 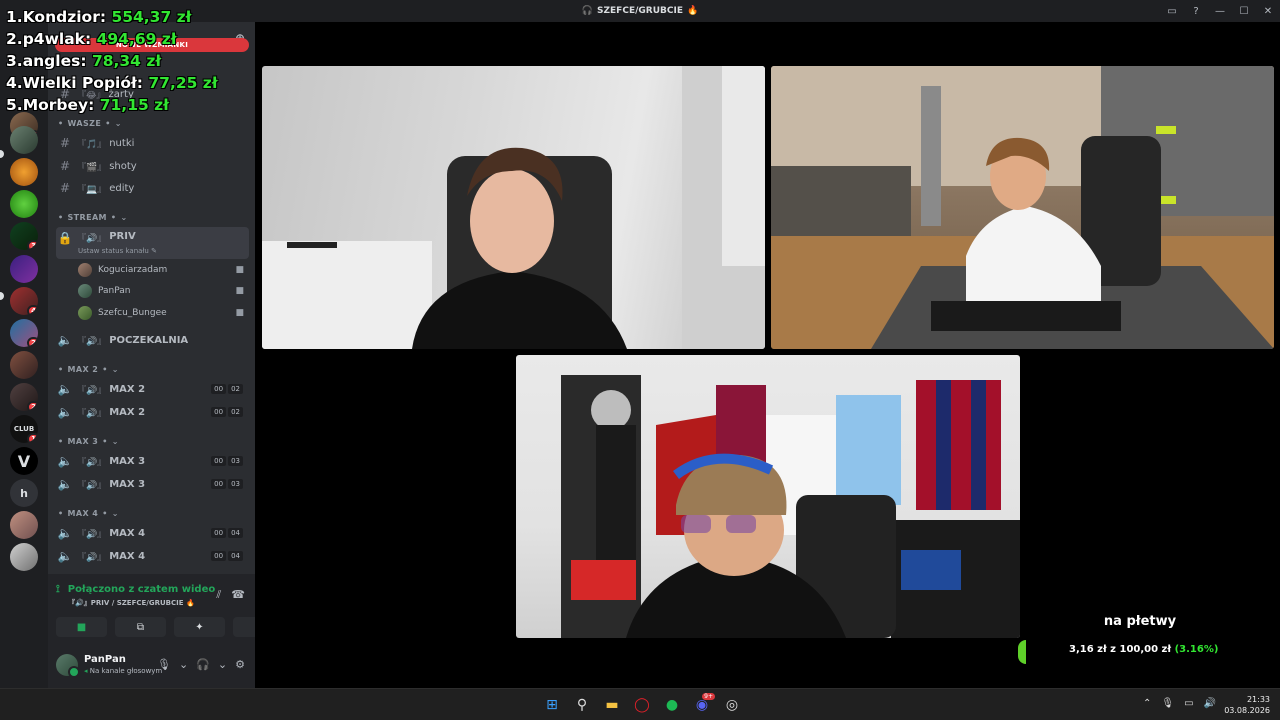 I want to click on server-rail: 14 3 4 2 2 CLUB1 V h, so click(x=24, y=355).